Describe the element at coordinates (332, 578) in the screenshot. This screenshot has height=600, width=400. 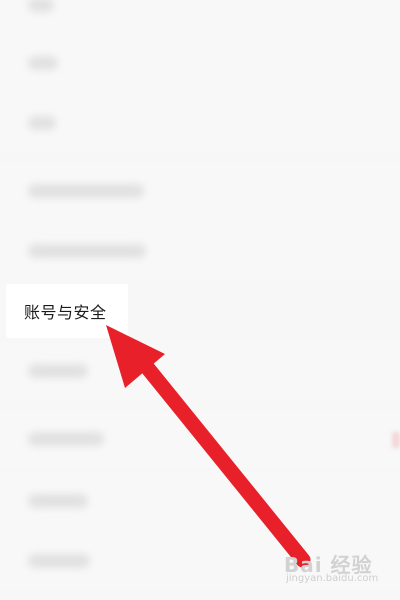
I see `watermark-url: jingyan.baidu.com` at that location.